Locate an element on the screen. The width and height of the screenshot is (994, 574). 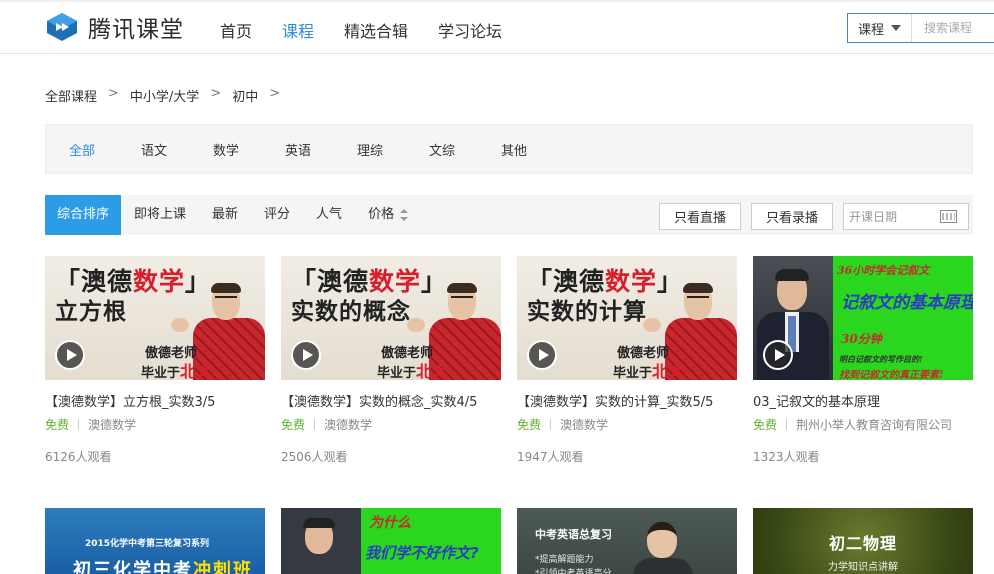
course-title: 【澳德数学】实数的概念_实数4/5 is located at coordinates (391, 400).